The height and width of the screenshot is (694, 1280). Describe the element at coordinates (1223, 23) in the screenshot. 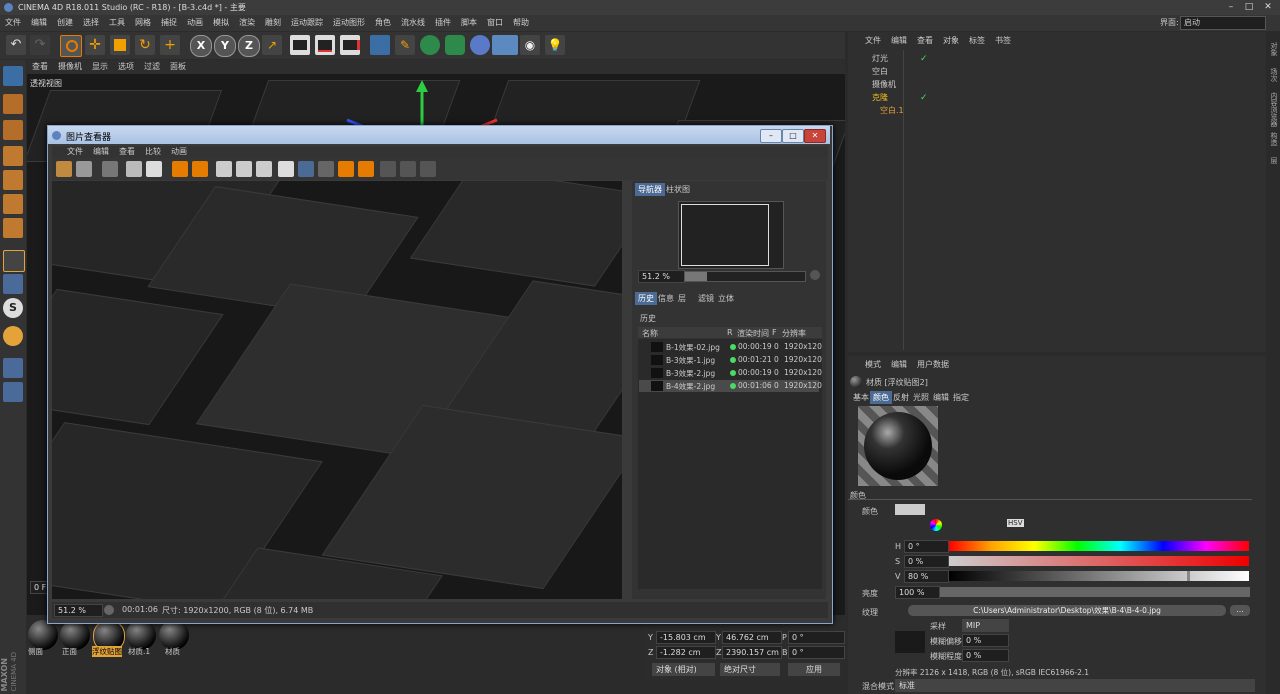

I see `layout-select: 启动` at that location.